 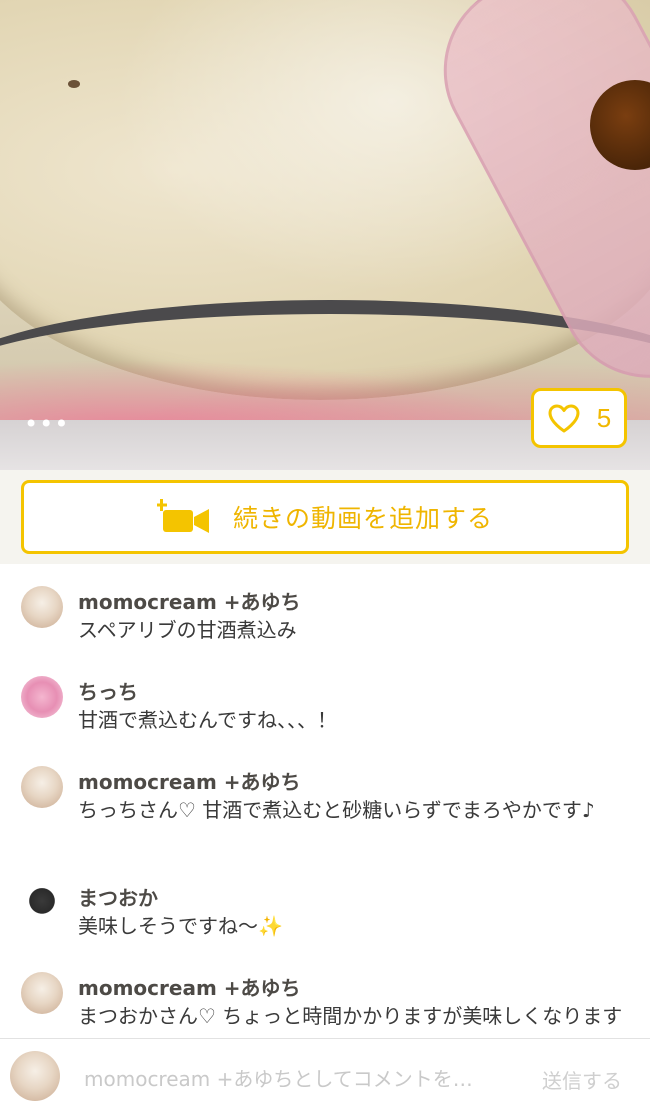 What do you see at coordinates (180, 926) in the screenshot?
I see `comment-text: 美味しそうですね〜✨` at bounding box center [180, 926].